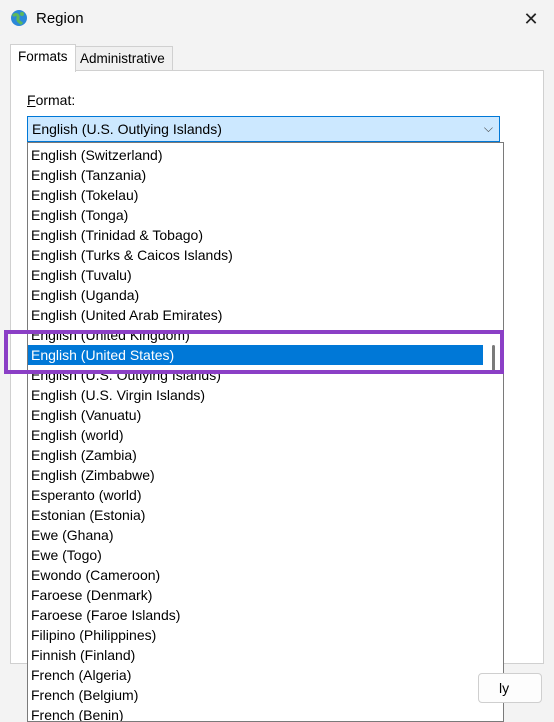  Describe the element at coordinates (255, 695) in the screenshot. I see `list-item: French (Belgium)` at that location.